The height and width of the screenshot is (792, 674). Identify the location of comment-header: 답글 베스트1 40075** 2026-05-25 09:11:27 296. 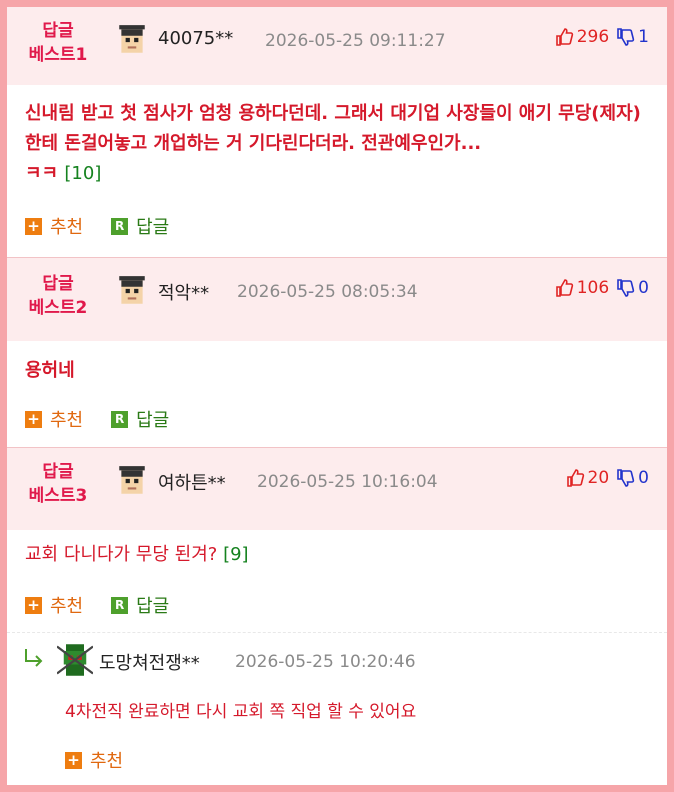
(337, 46).